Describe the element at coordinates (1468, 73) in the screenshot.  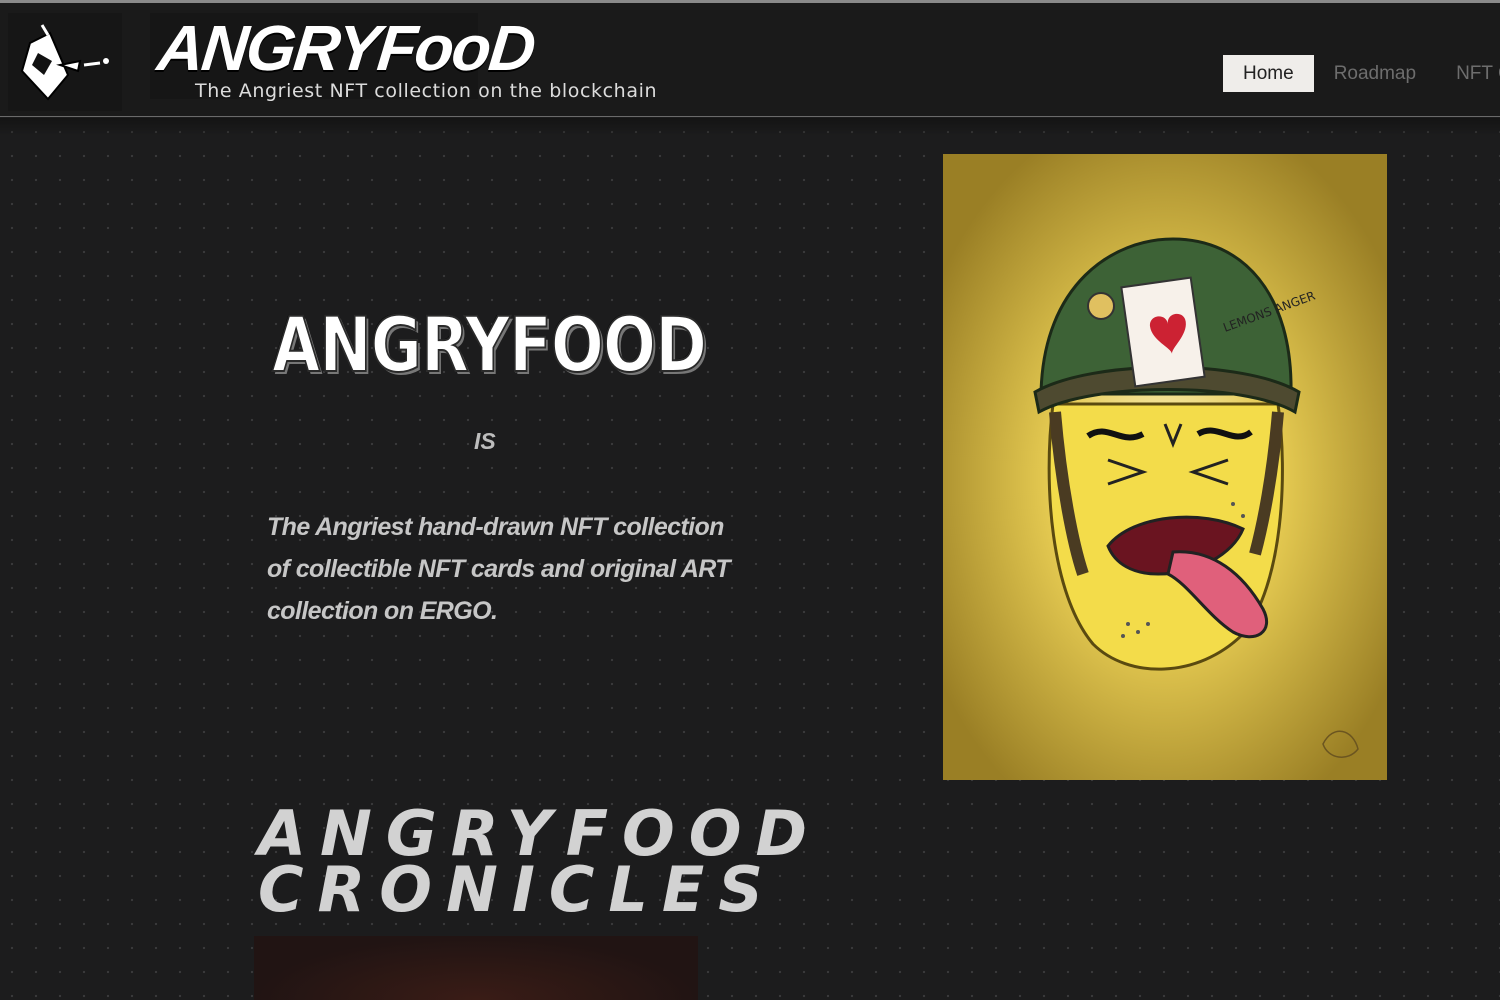
I see `nav-item-nft-collection: NFT C` at that location.